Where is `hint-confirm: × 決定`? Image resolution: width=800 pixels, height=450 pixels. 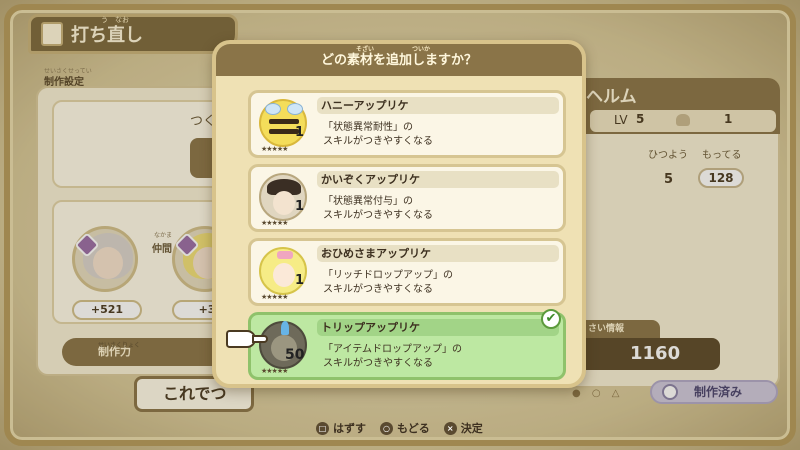
hint-confirm: × 決定 is located at coordinates (463, 428).